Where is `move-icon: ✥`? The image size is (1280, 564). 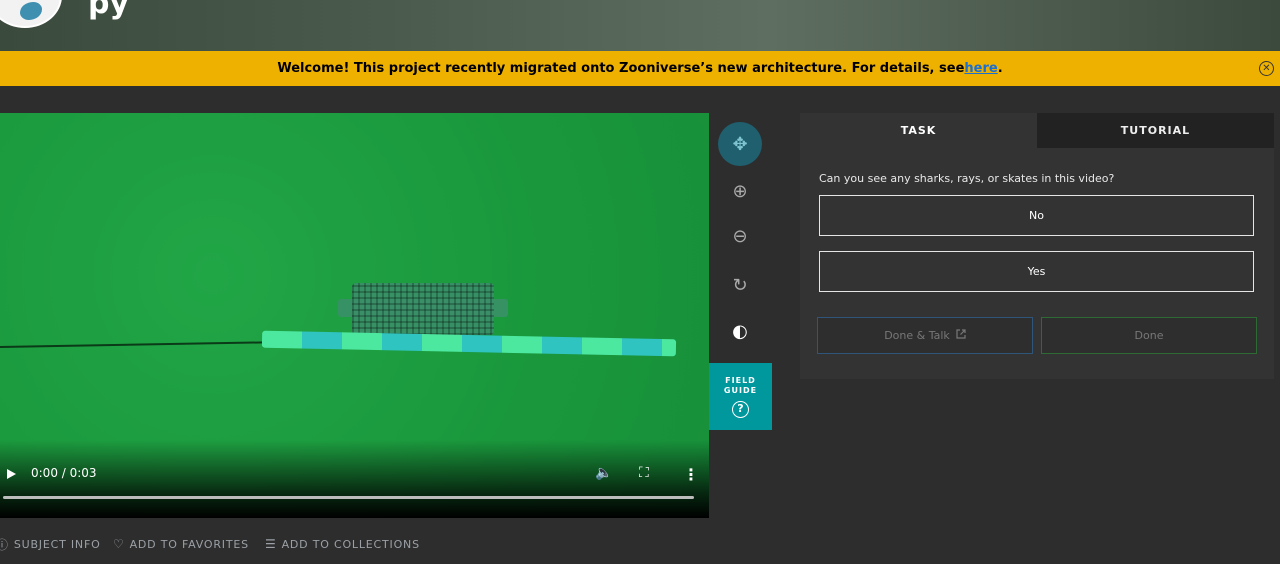
move-icon: ✥ is located at coordinates (740, 144).